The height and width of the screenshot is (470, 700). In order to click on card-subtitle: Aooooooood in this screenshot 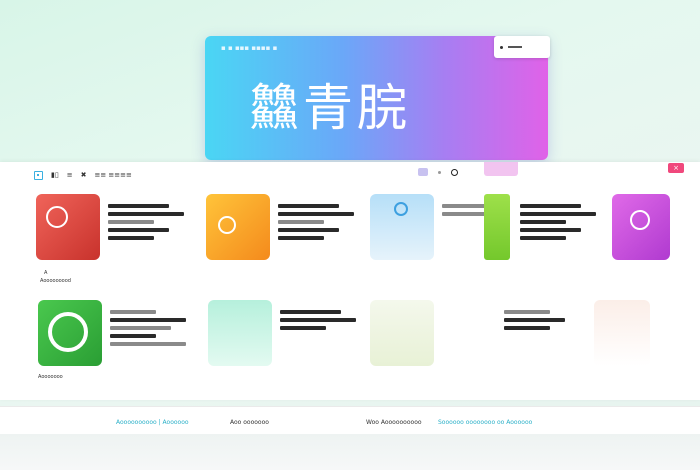, I will do `click(55, 281)`.